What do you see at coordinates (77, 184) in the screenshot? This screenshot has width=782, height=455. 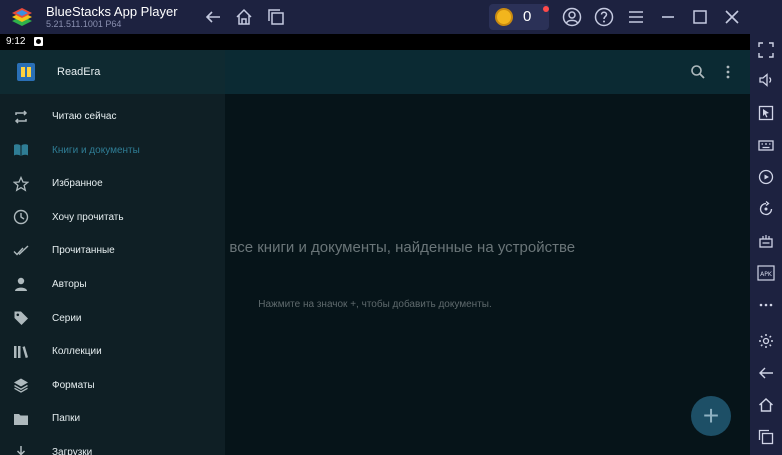 I see `drawer-item-label: Избранное` at bounding box center [77, 184].